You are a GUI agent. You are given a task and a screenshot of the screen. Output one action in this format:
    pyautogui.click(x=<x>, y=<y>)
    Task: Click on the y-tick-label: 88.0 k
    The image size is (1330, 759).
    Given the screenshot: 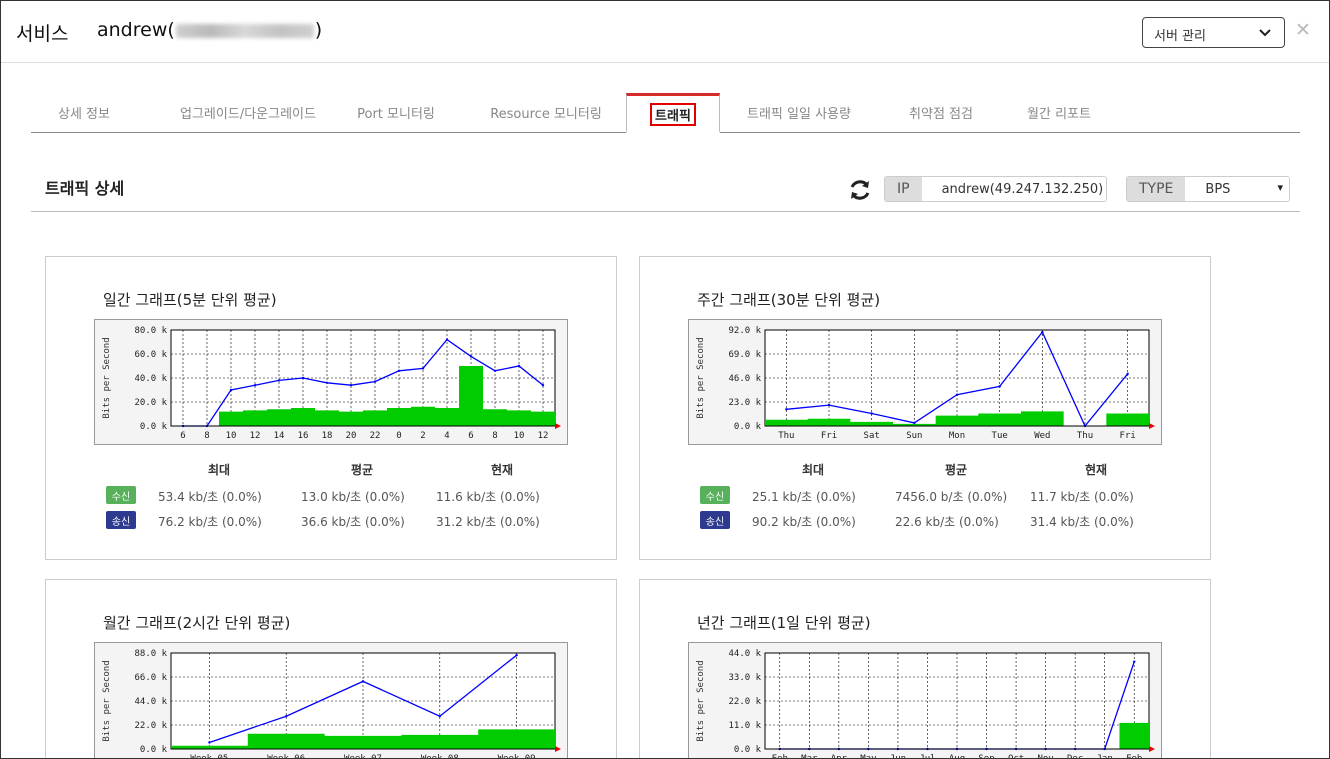 What is the action you would take?
    pyautogui.click(x=150, y=654)
    